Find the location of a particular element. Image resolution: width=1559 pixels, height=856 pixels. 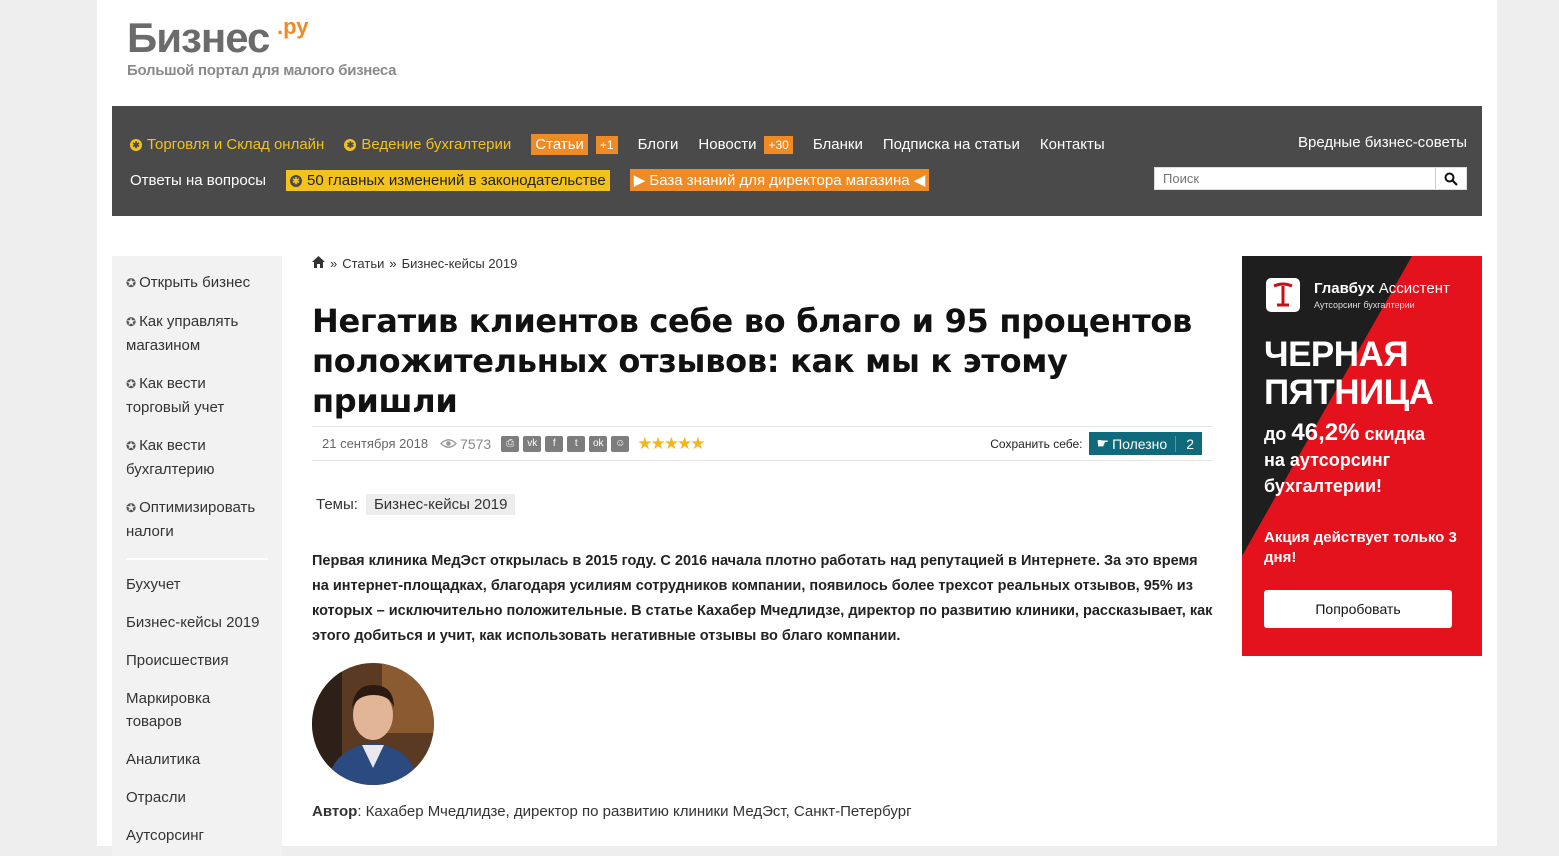

nav-law-changes-label: 50 главных изменений в законодательстве is located at coordinates (456, 180).